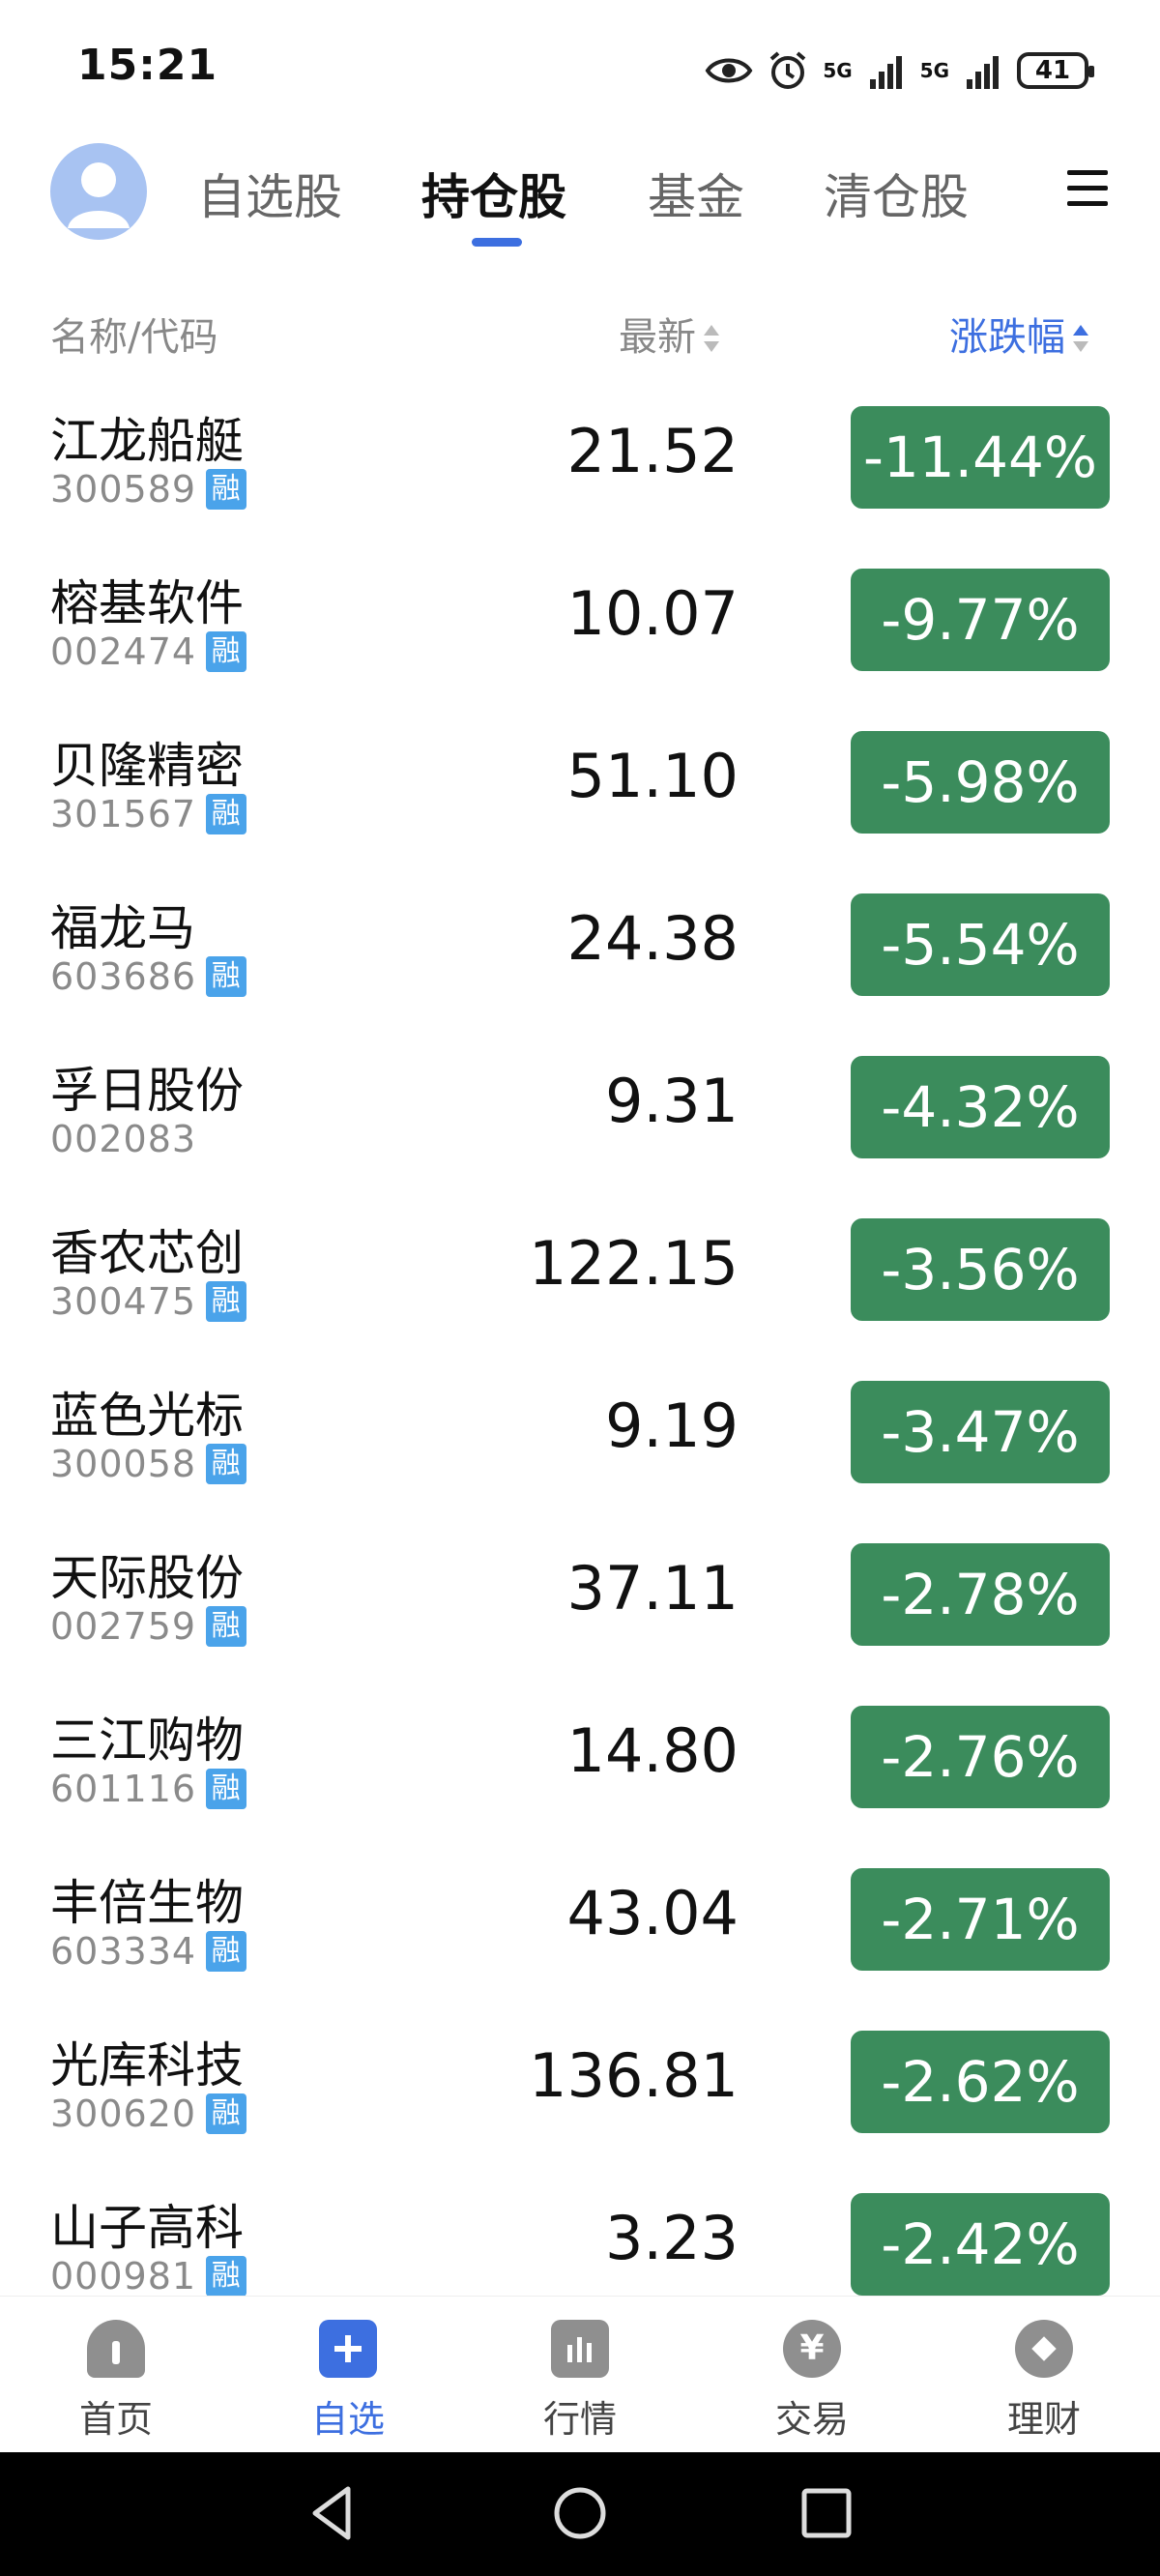  I want to click on nav-wealth: 理财, so click(1044, 2381).